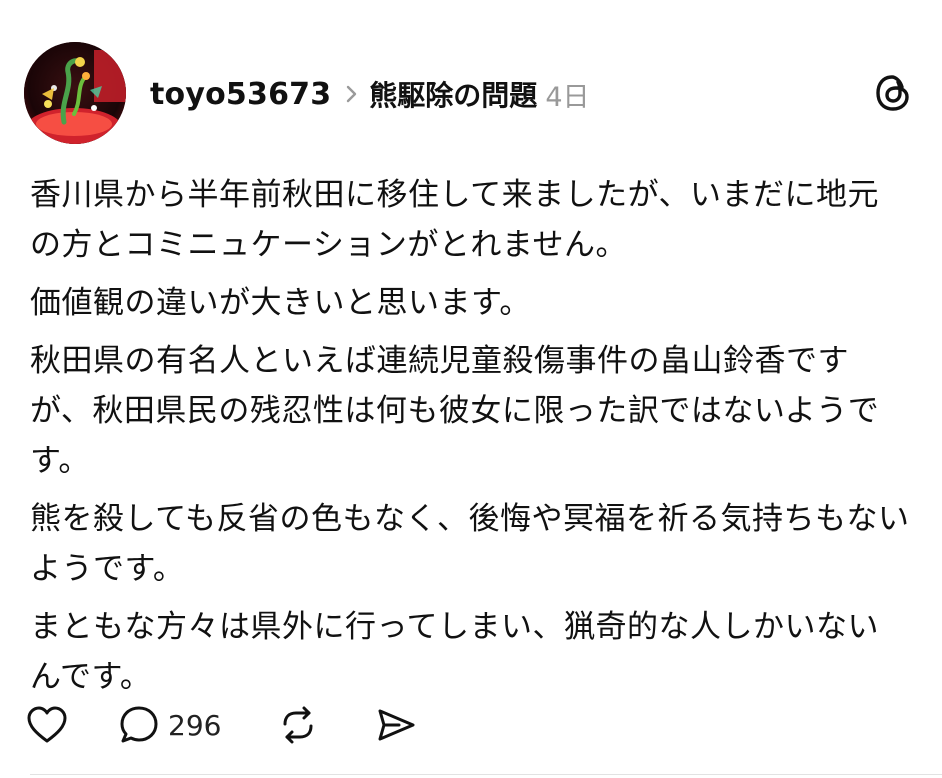 The image size is (942, 778). I want to click on like-button, so click(47, 725).